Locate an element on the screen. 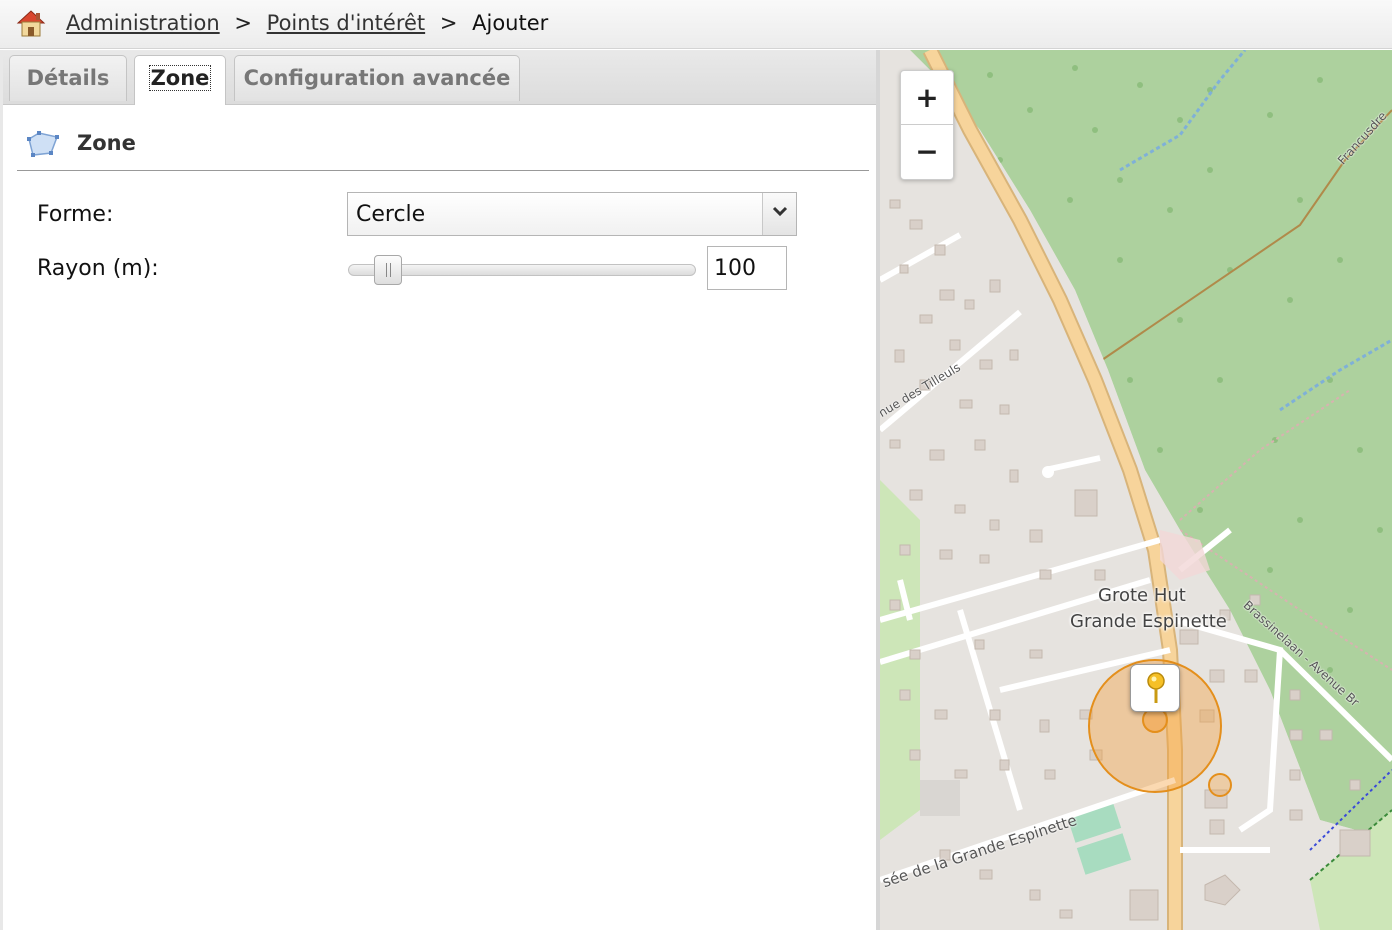 This screenshot has width=1392, height=930. zoom-in-button: + is located at coordinates (927, 98).